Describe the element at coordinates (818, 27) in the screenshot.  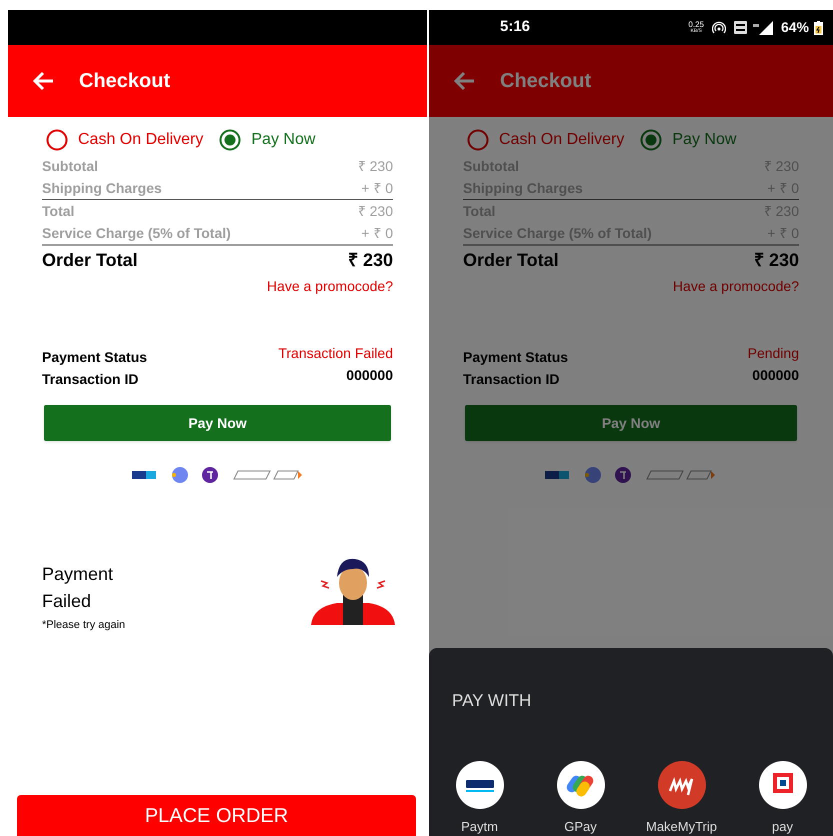
I see `battery-charging-icon` at that location.